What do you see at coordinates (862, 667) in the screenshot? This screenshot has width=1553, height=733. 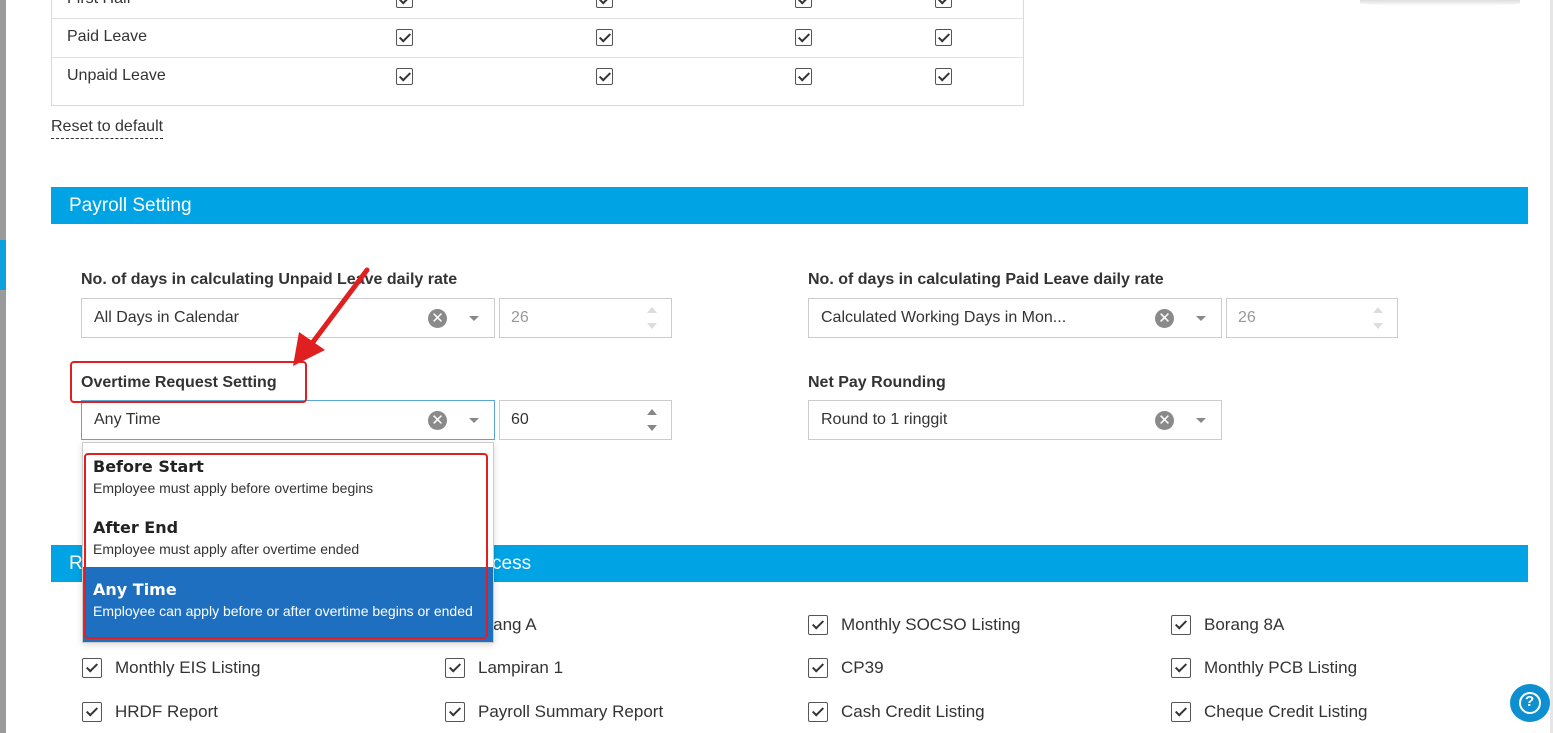 I see `report-label: CP39` at bounding box center [862, 667].